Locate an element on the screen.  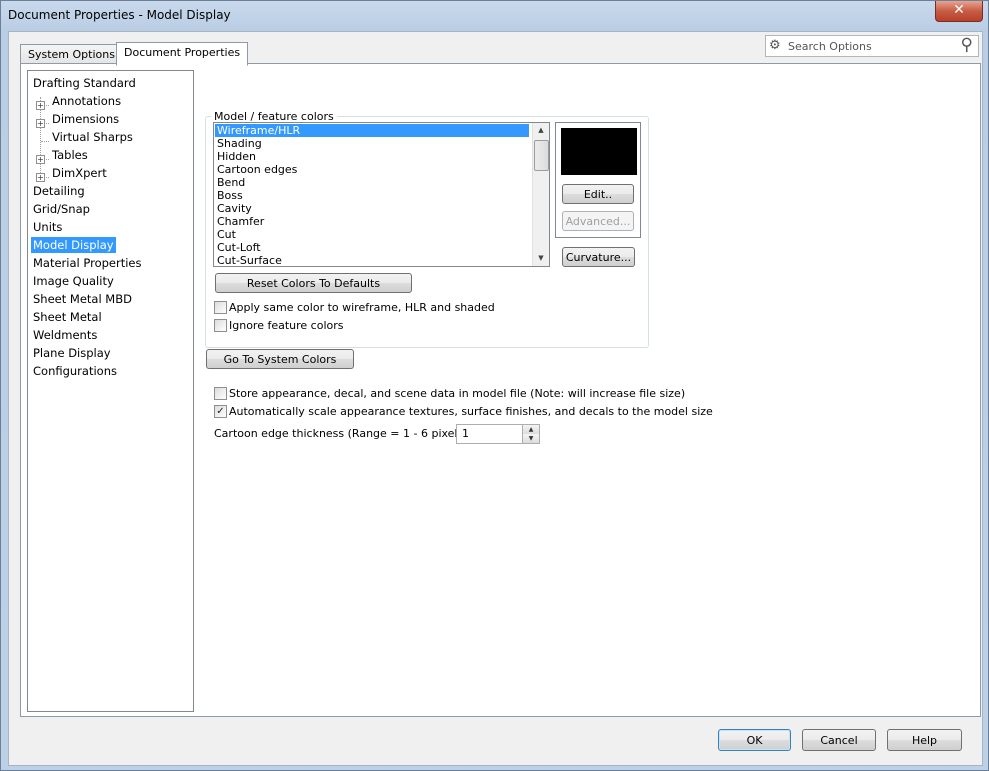
tree-item-detailing: Detailing is located at coordinates (59, 191).